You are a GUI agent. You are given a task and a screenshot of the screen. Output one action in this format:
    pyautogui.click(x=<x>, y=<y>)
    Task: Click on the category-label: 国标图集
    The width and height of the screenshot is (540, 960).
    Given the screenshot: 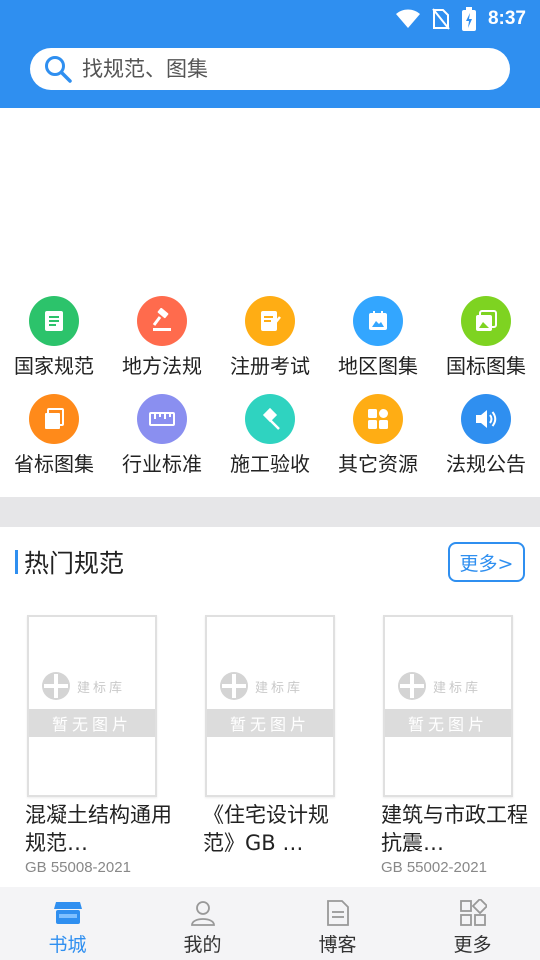 What is the action you would take?
    pyautogui.click(x=486, y=366)
    